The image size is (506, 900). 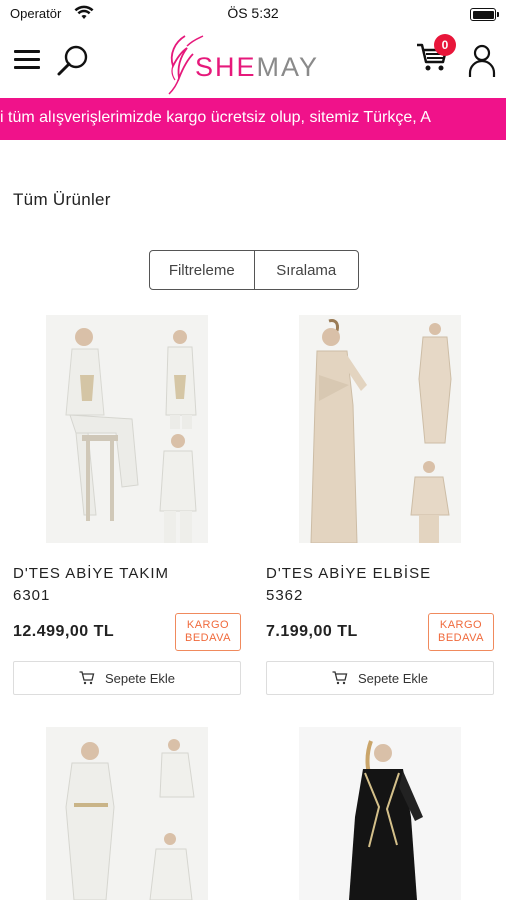 I want to click on product-price: 12.499,00 TL, so click(x=64, y=631).